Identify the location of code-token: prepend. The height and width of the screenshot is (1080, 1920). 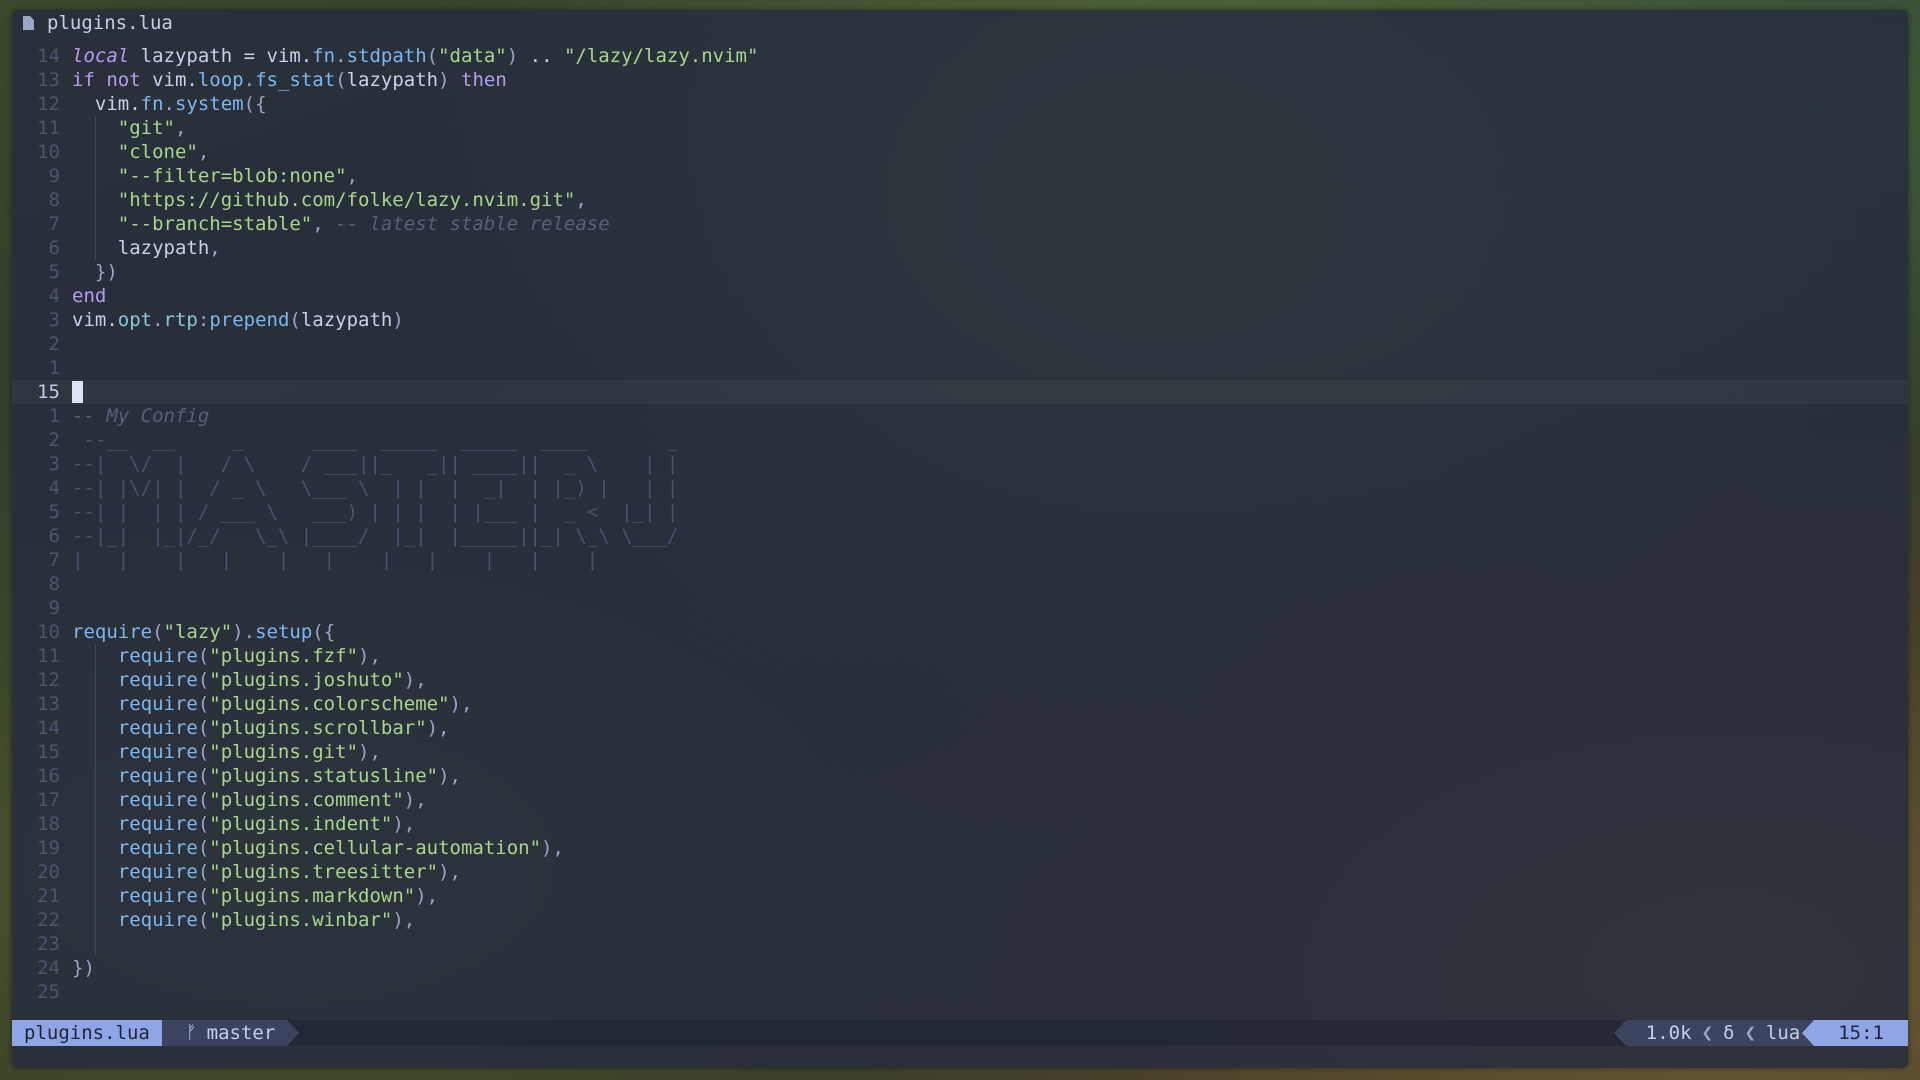
(249, 320).